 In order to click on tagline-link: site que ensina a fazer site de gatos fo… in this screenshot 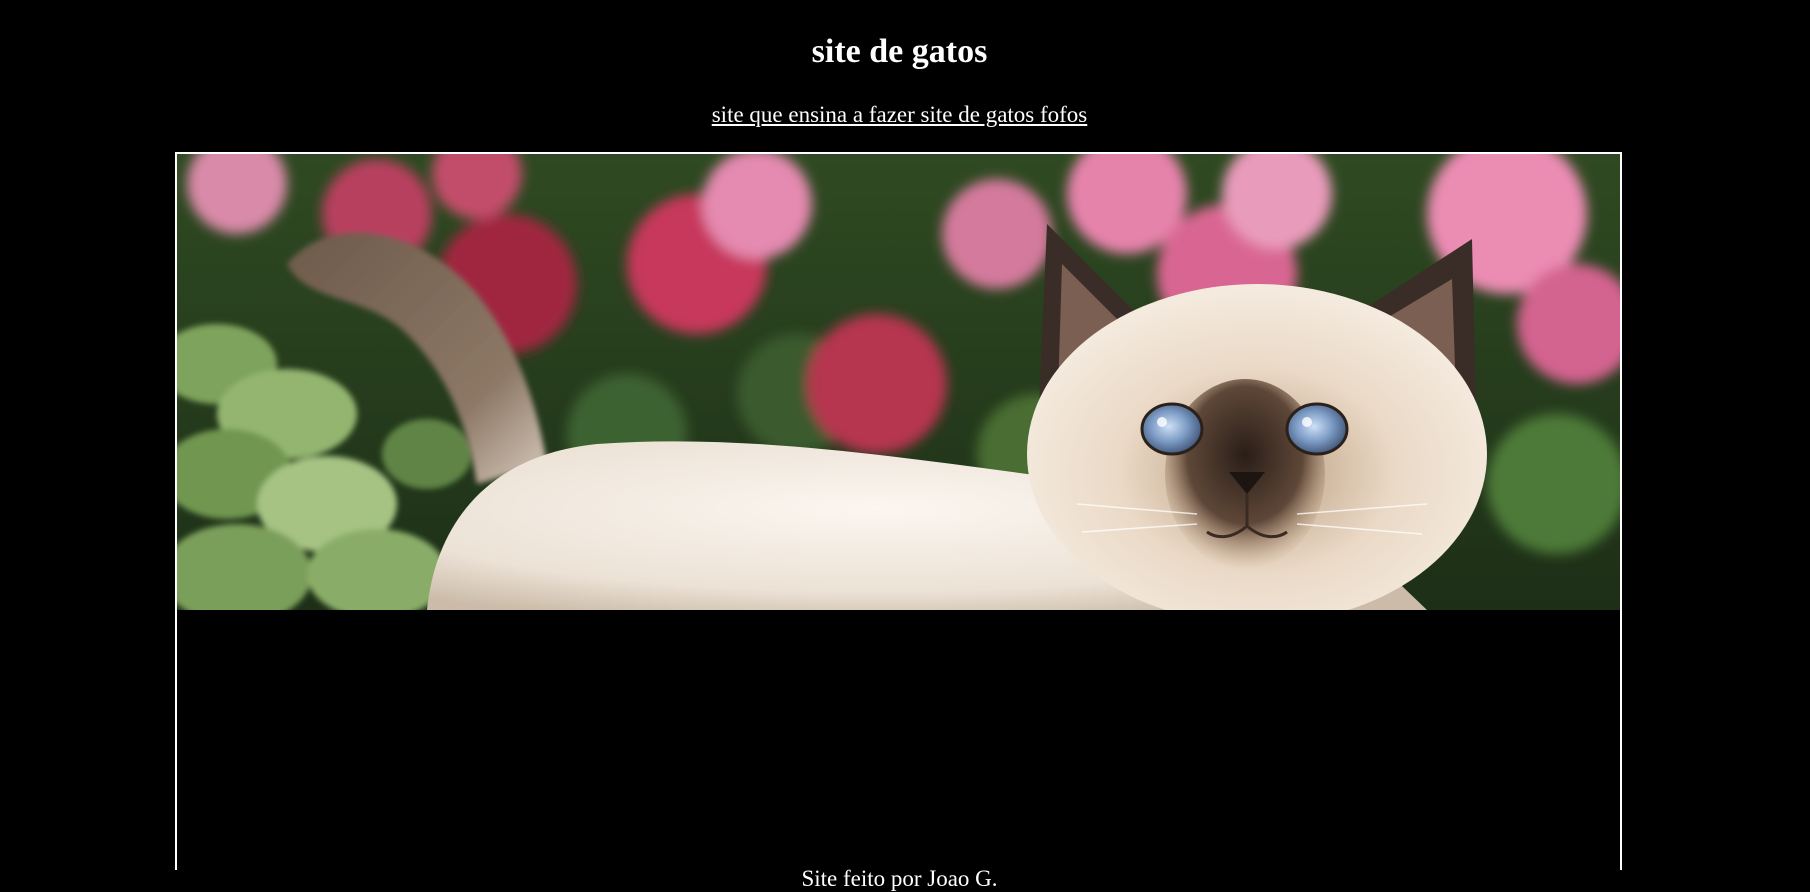, I will do `click(900, 114)`.